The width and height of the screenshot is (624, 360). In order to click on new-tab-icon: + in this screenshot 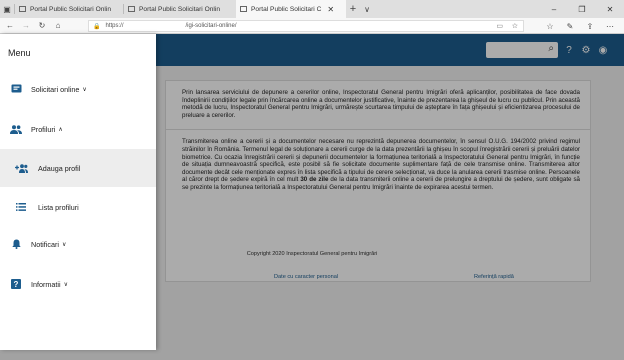, I will do `click(353, 9)`.